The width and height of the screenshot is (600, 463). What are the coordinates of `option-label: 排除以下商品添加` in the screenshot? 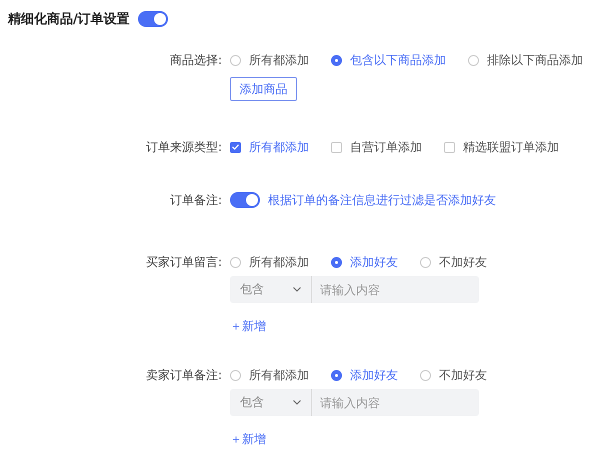 It's located at (535, 60).